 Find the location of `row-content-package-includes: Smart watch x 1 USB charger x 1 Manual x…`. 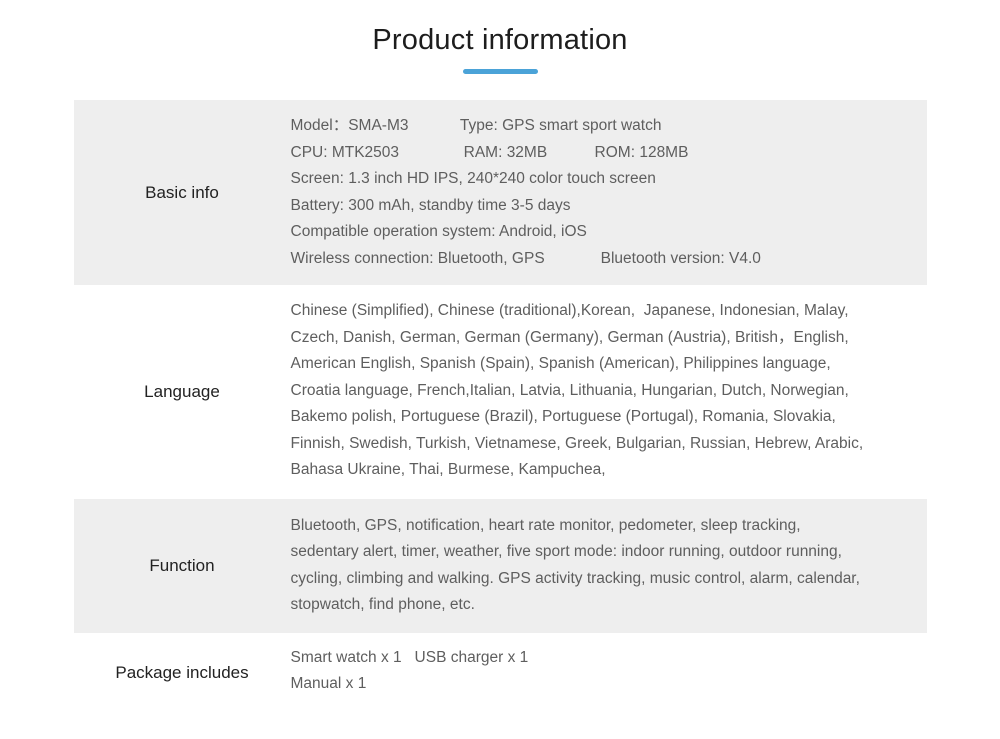

row-content-package-includes: Smart watch x 1 USB charger x 1 Manual x… is located at coordinates (609, 673).